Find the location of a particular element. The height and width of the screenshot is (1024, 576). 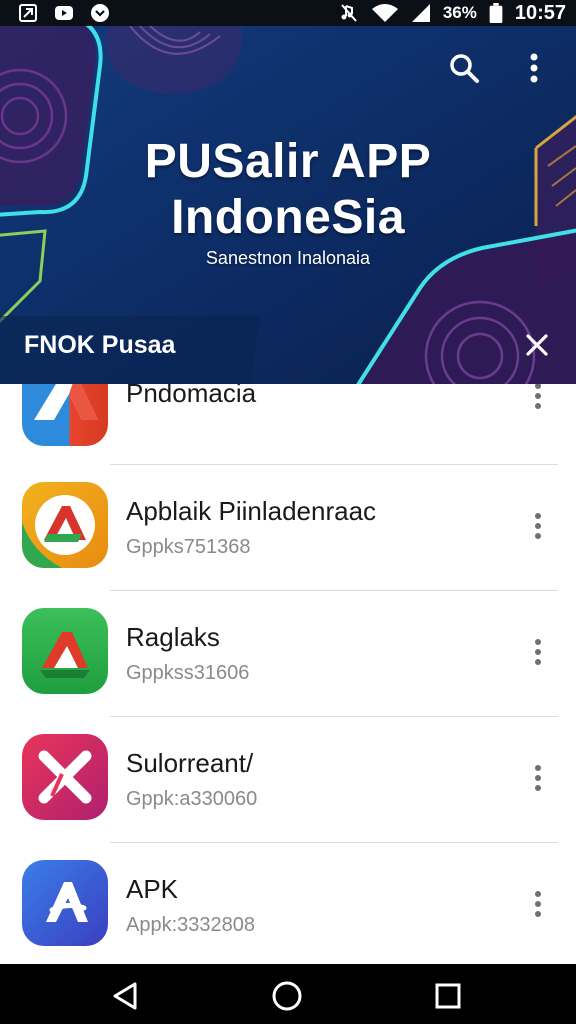

app-name: Sulorreant/ is located at coordinates (190, 763).